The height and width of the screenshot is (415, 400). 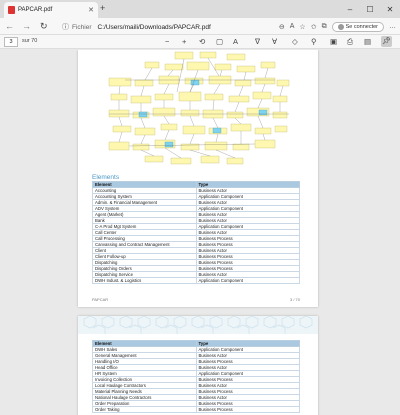 What do you see at coordinates (294, 299) in the screenshot?
I see `page-footer-number: 3 / 70` at bounding box center [294, 299].